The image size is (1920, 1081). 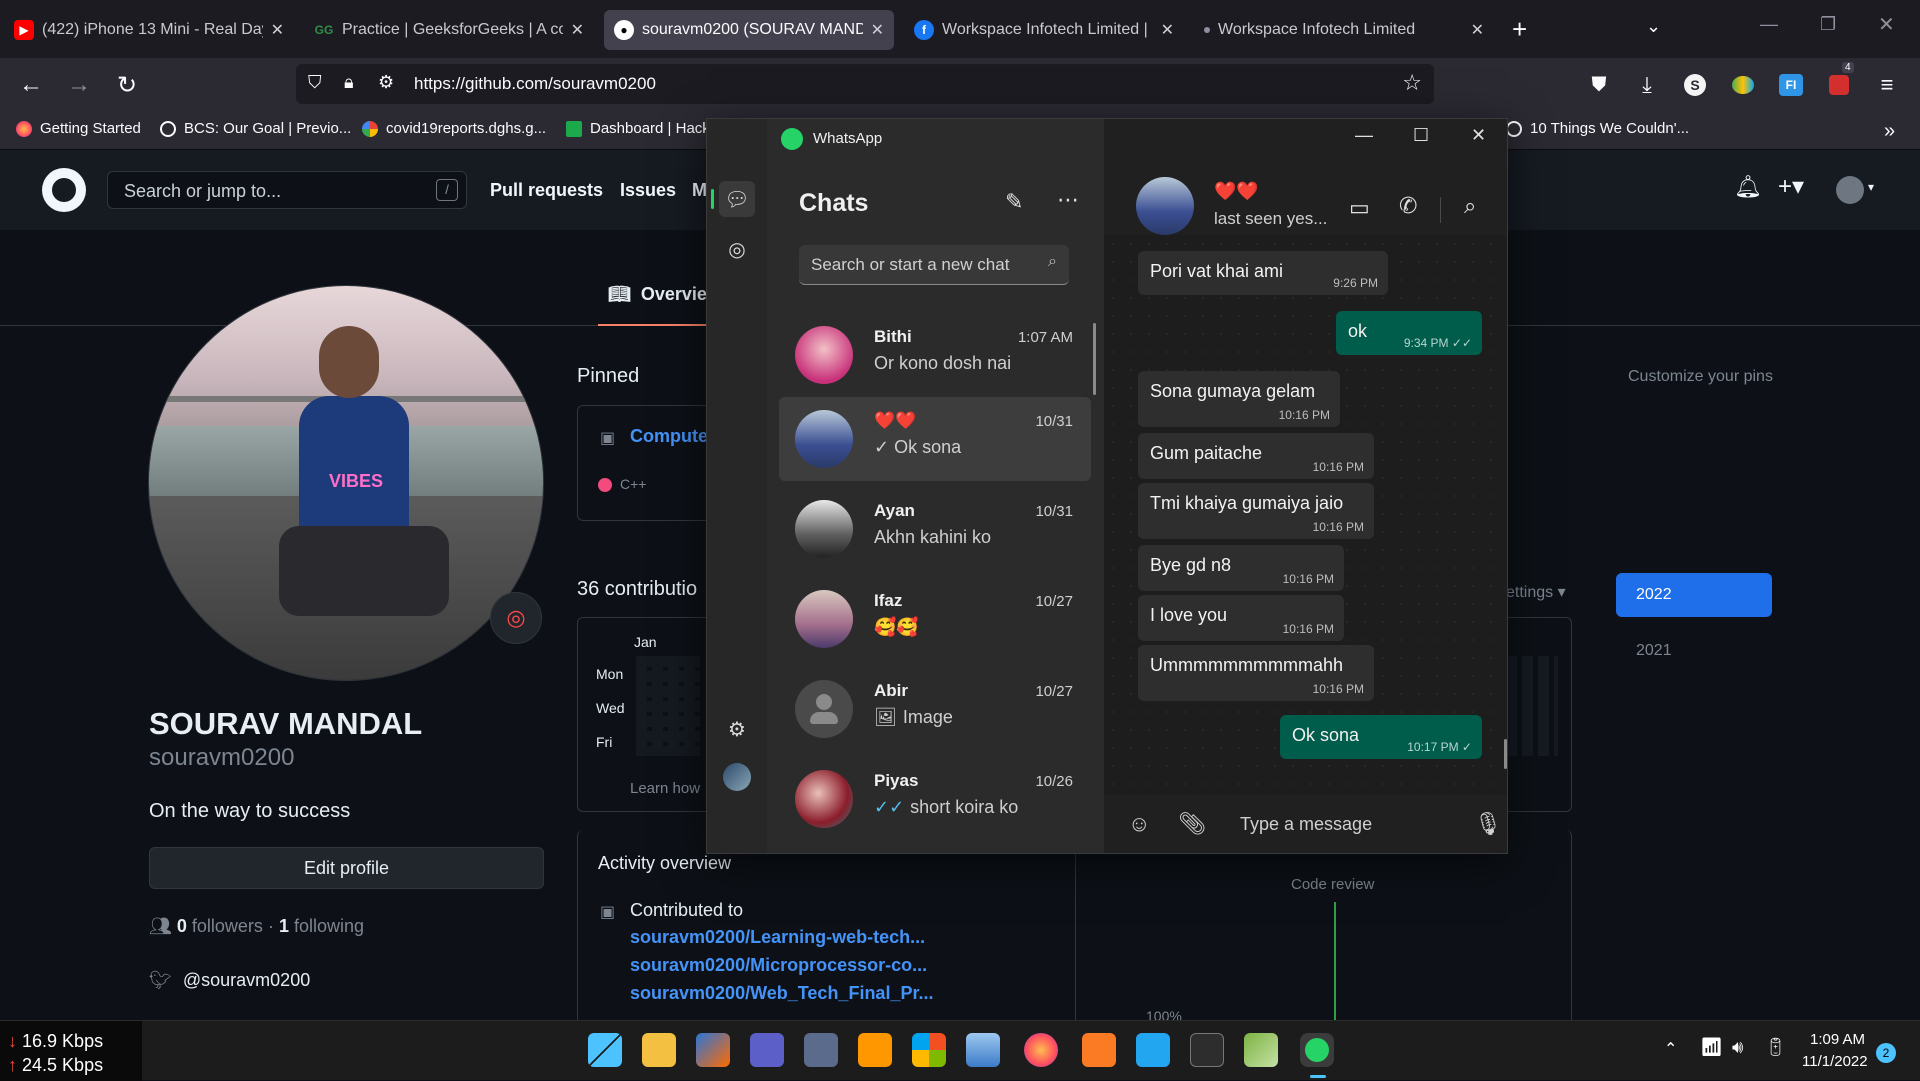 What do you see at coordinates (1835, 1061) in the screenshot?
I see `clock-date: 11/1/2022` at bounding box center [1835, 1061].